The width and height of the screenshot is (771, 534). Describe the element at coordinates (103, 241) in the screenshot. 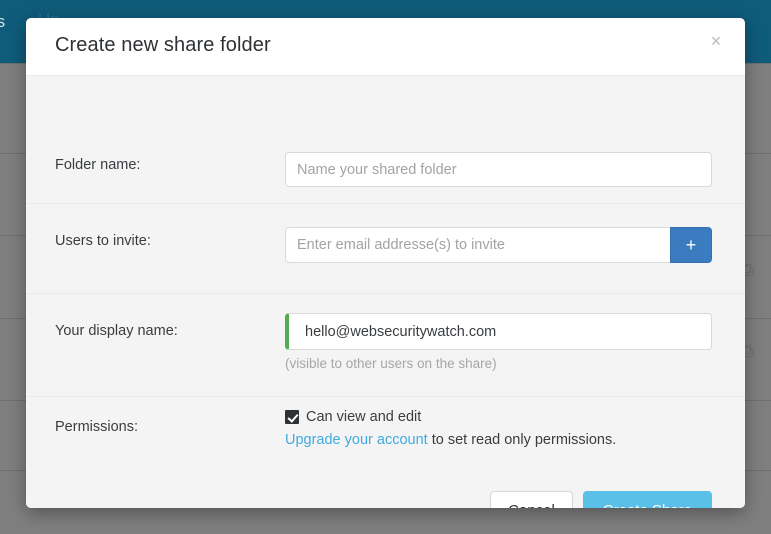

I see `users-to-invite-label: Users to invite:` at that location.